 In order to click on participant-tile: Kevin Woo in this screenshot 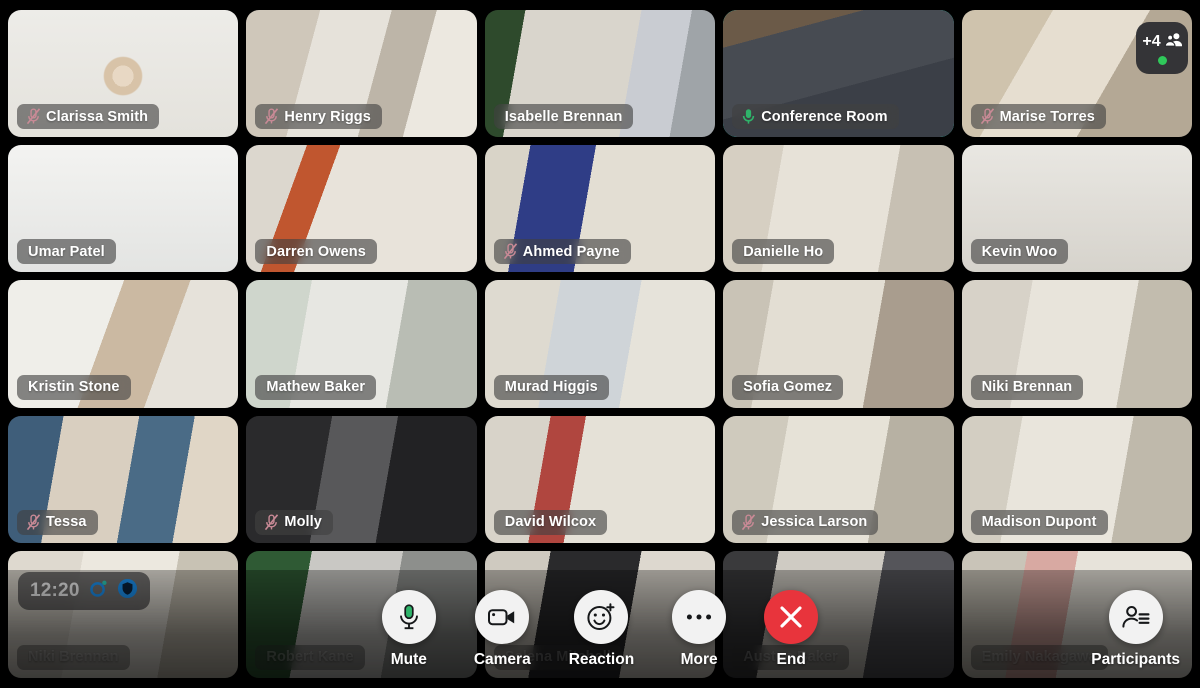, I will do `click(1076, 209)`.